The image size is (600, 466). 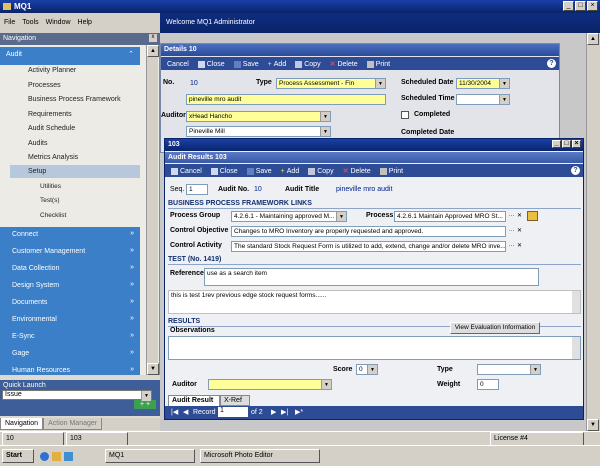 What do you see at coordinates (70, 355) in the screenshot?
I see `nav-section-gage: Gage »` at bounding box center [70, 355].